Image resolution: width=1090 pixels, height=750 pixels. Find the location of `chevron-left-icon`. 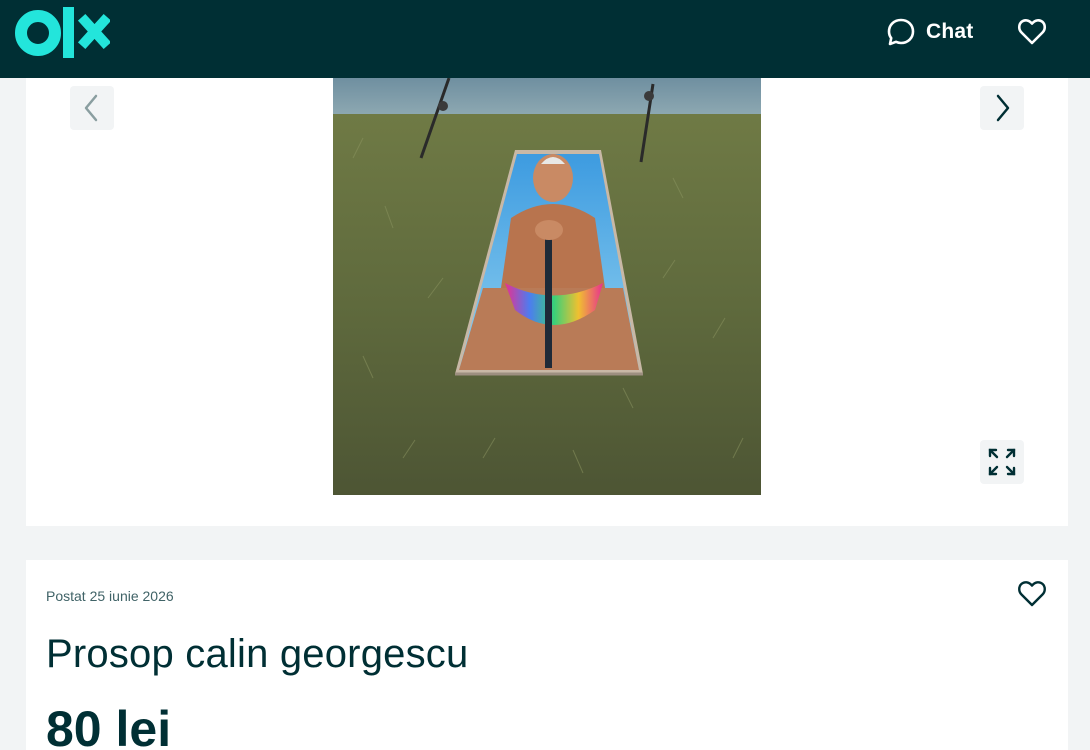

chevron-left-icon is located at coordinates (91, 108).